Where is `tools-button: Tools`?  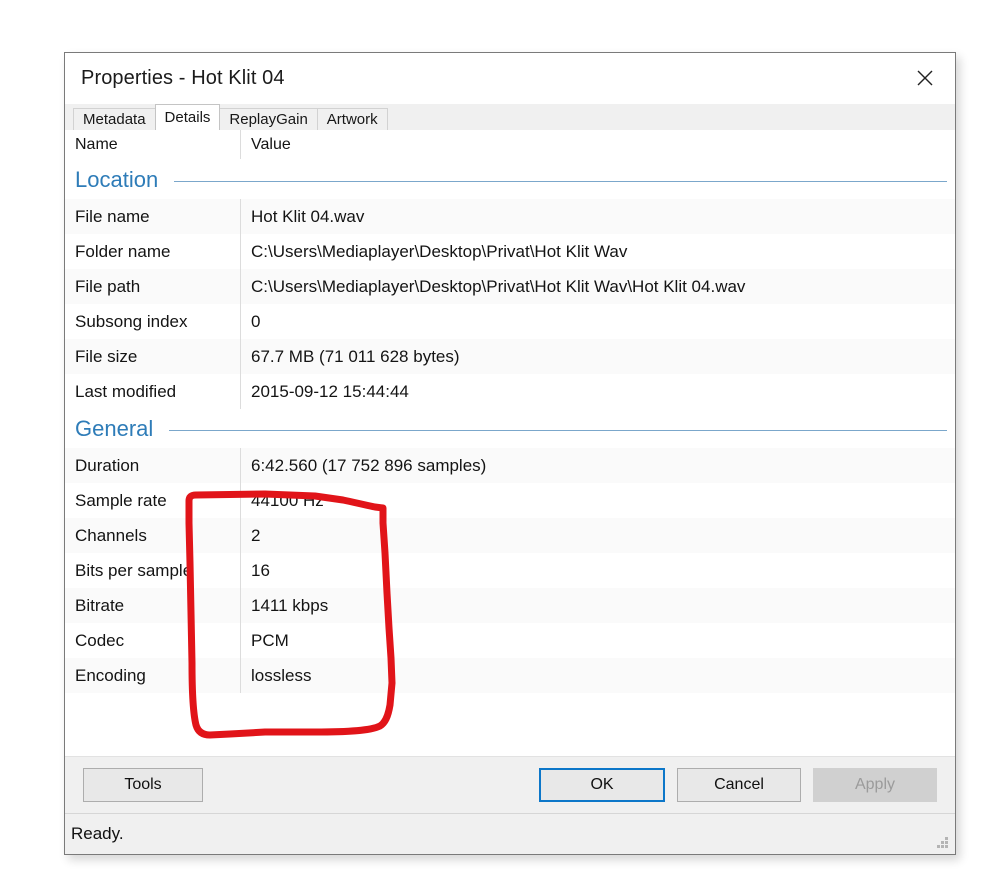 tools-button: Tools is located at coordinates (143, 785).